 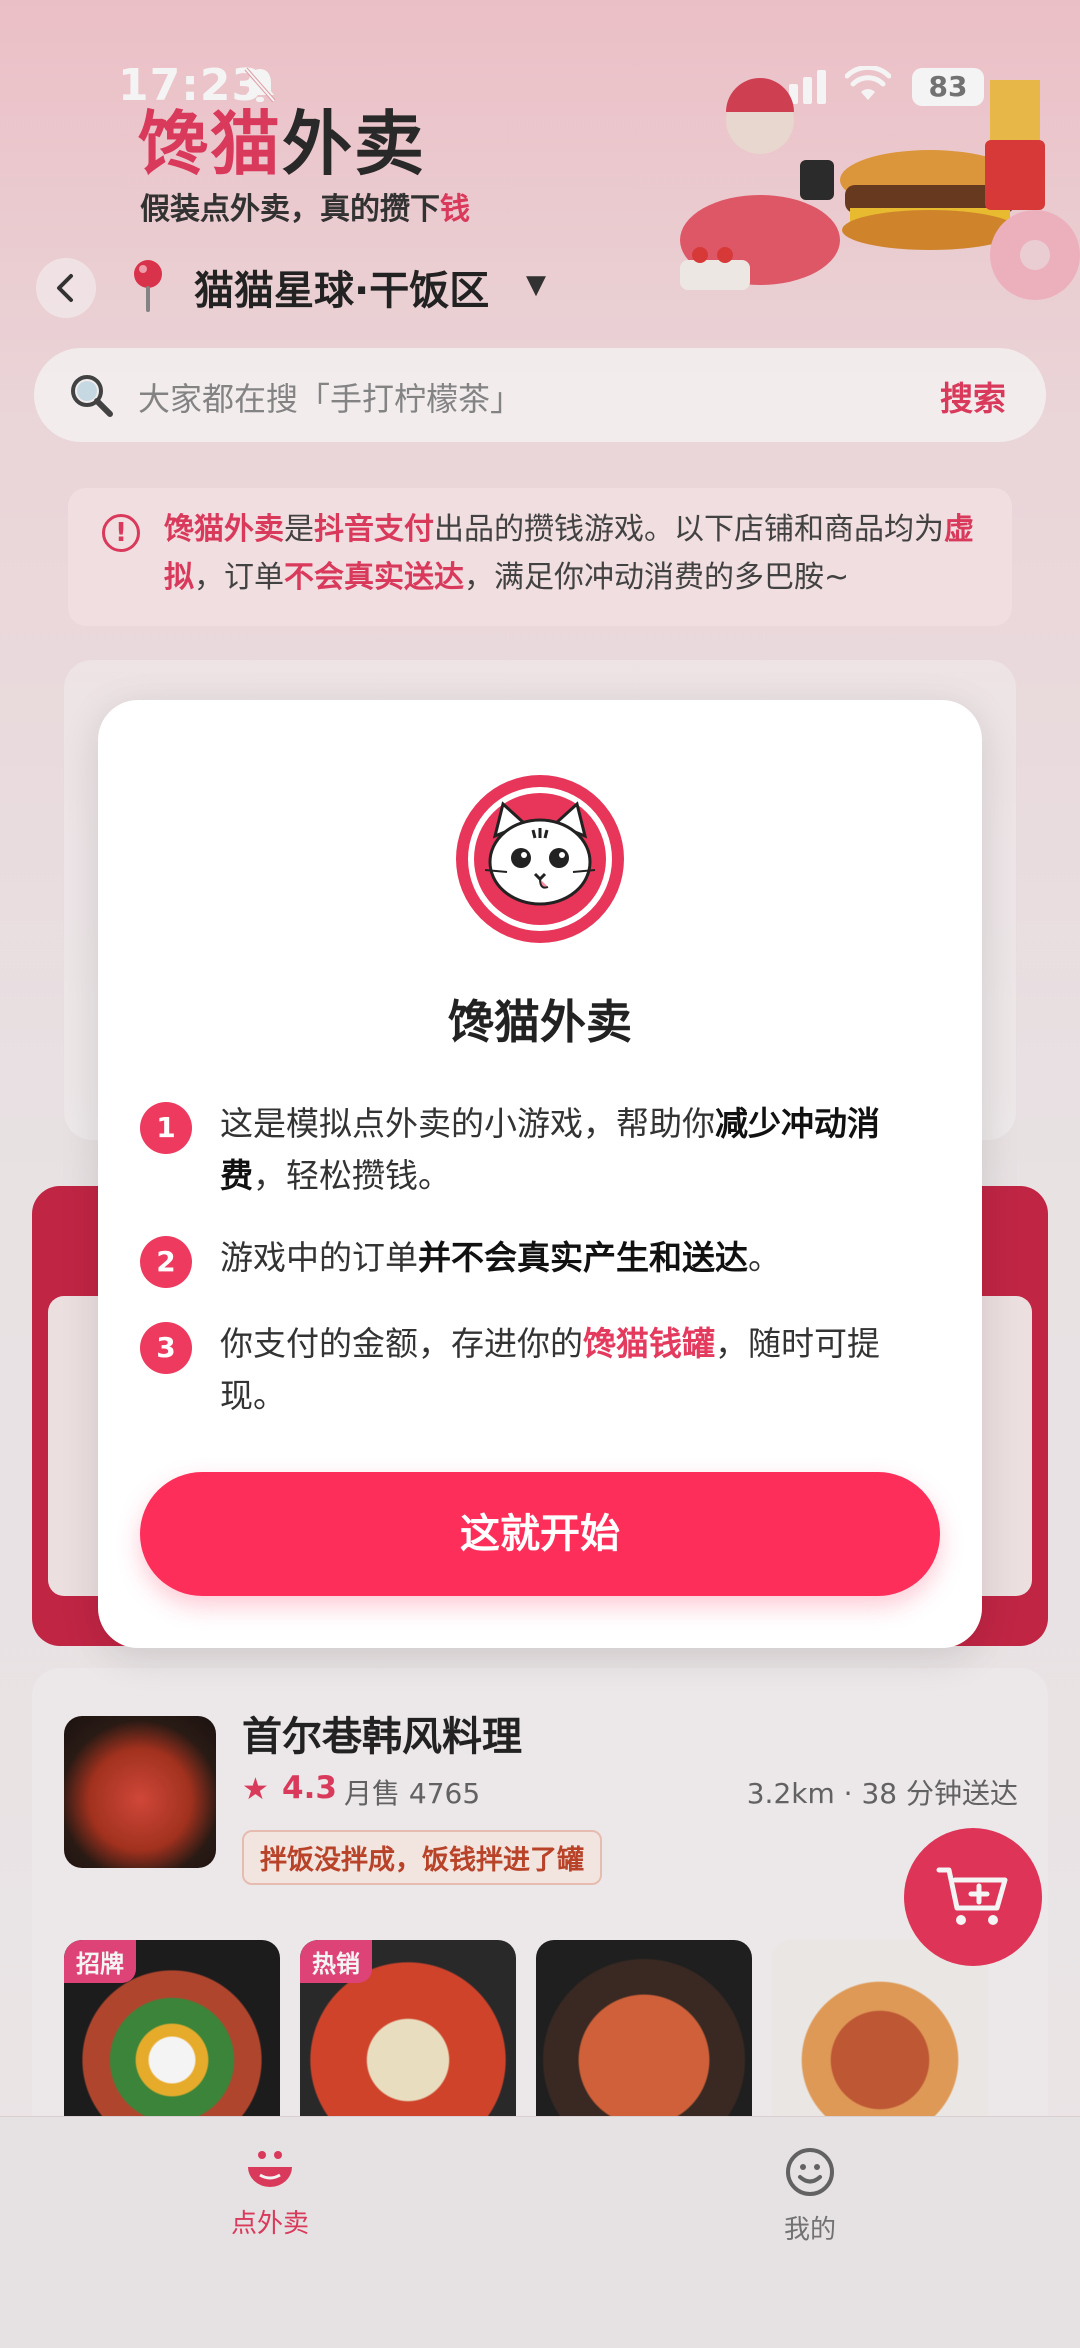 I want to click on step-text-part: 这是模拟点外卖的小游戏，帮助你, so click(x=467, y=1123).